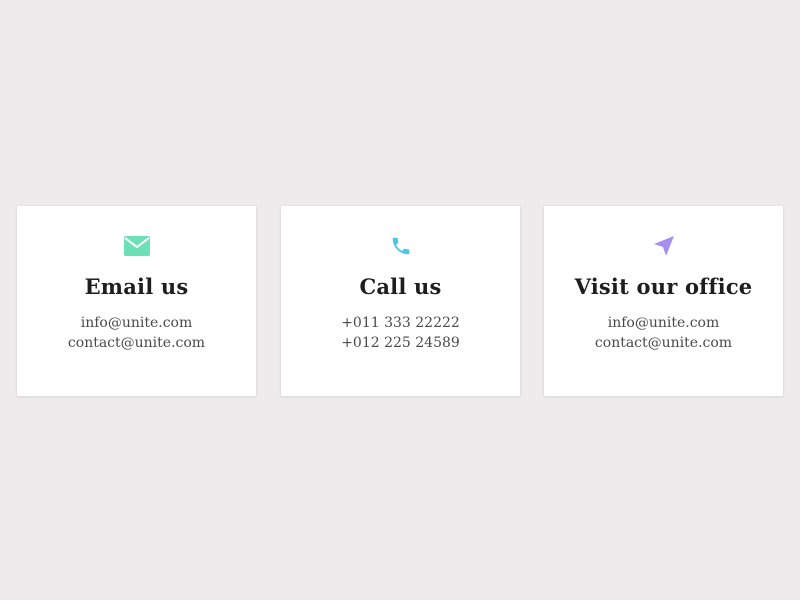 This screenshot has width=800, height=600. I want to click on envelope-icon, so click(136, 246).